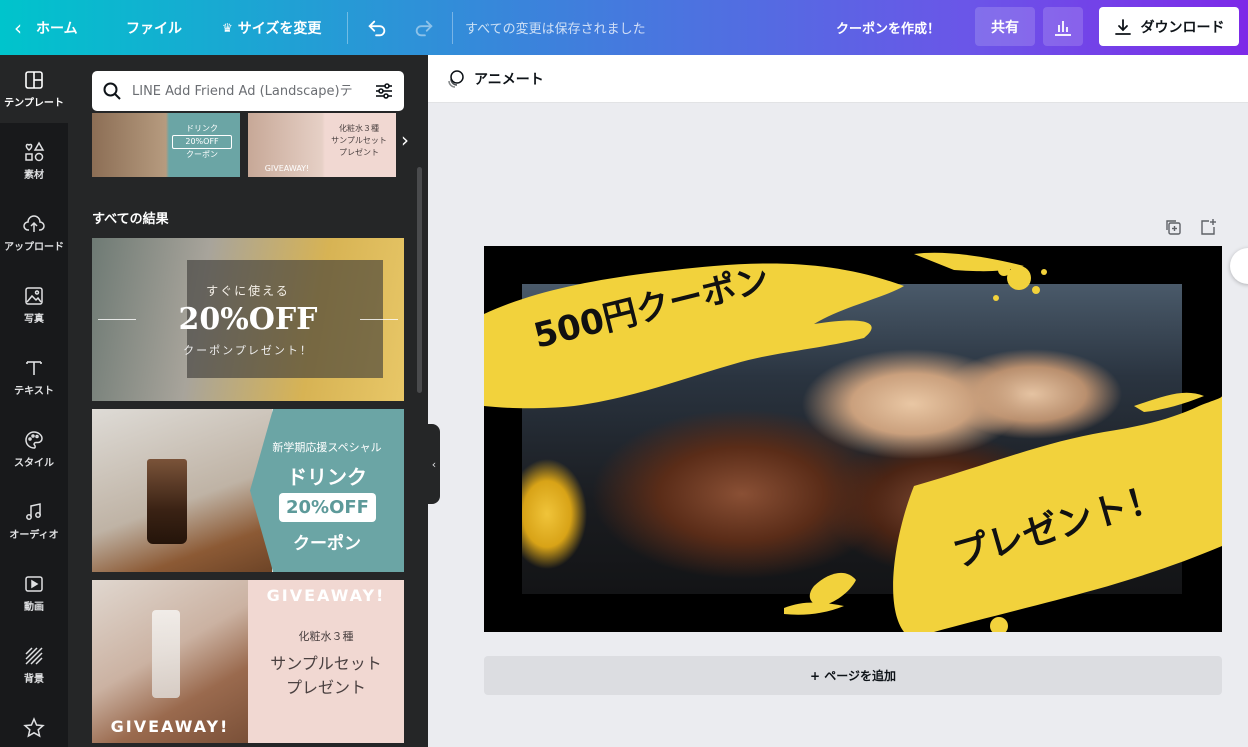  Describe the element at coordinates (34, 152) in the screenshot. I see `elements-icon` at that location.